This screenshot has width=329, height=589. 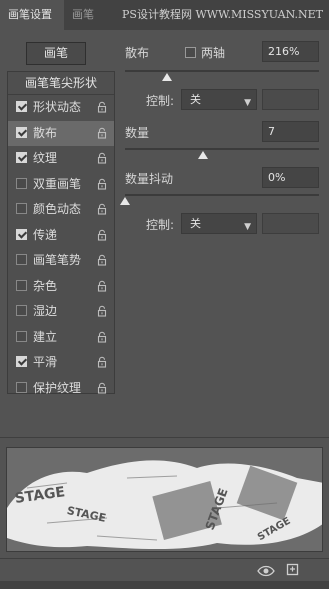 I want to click on brush-option-item: 画笔笔势, so click(x=61, y=260).